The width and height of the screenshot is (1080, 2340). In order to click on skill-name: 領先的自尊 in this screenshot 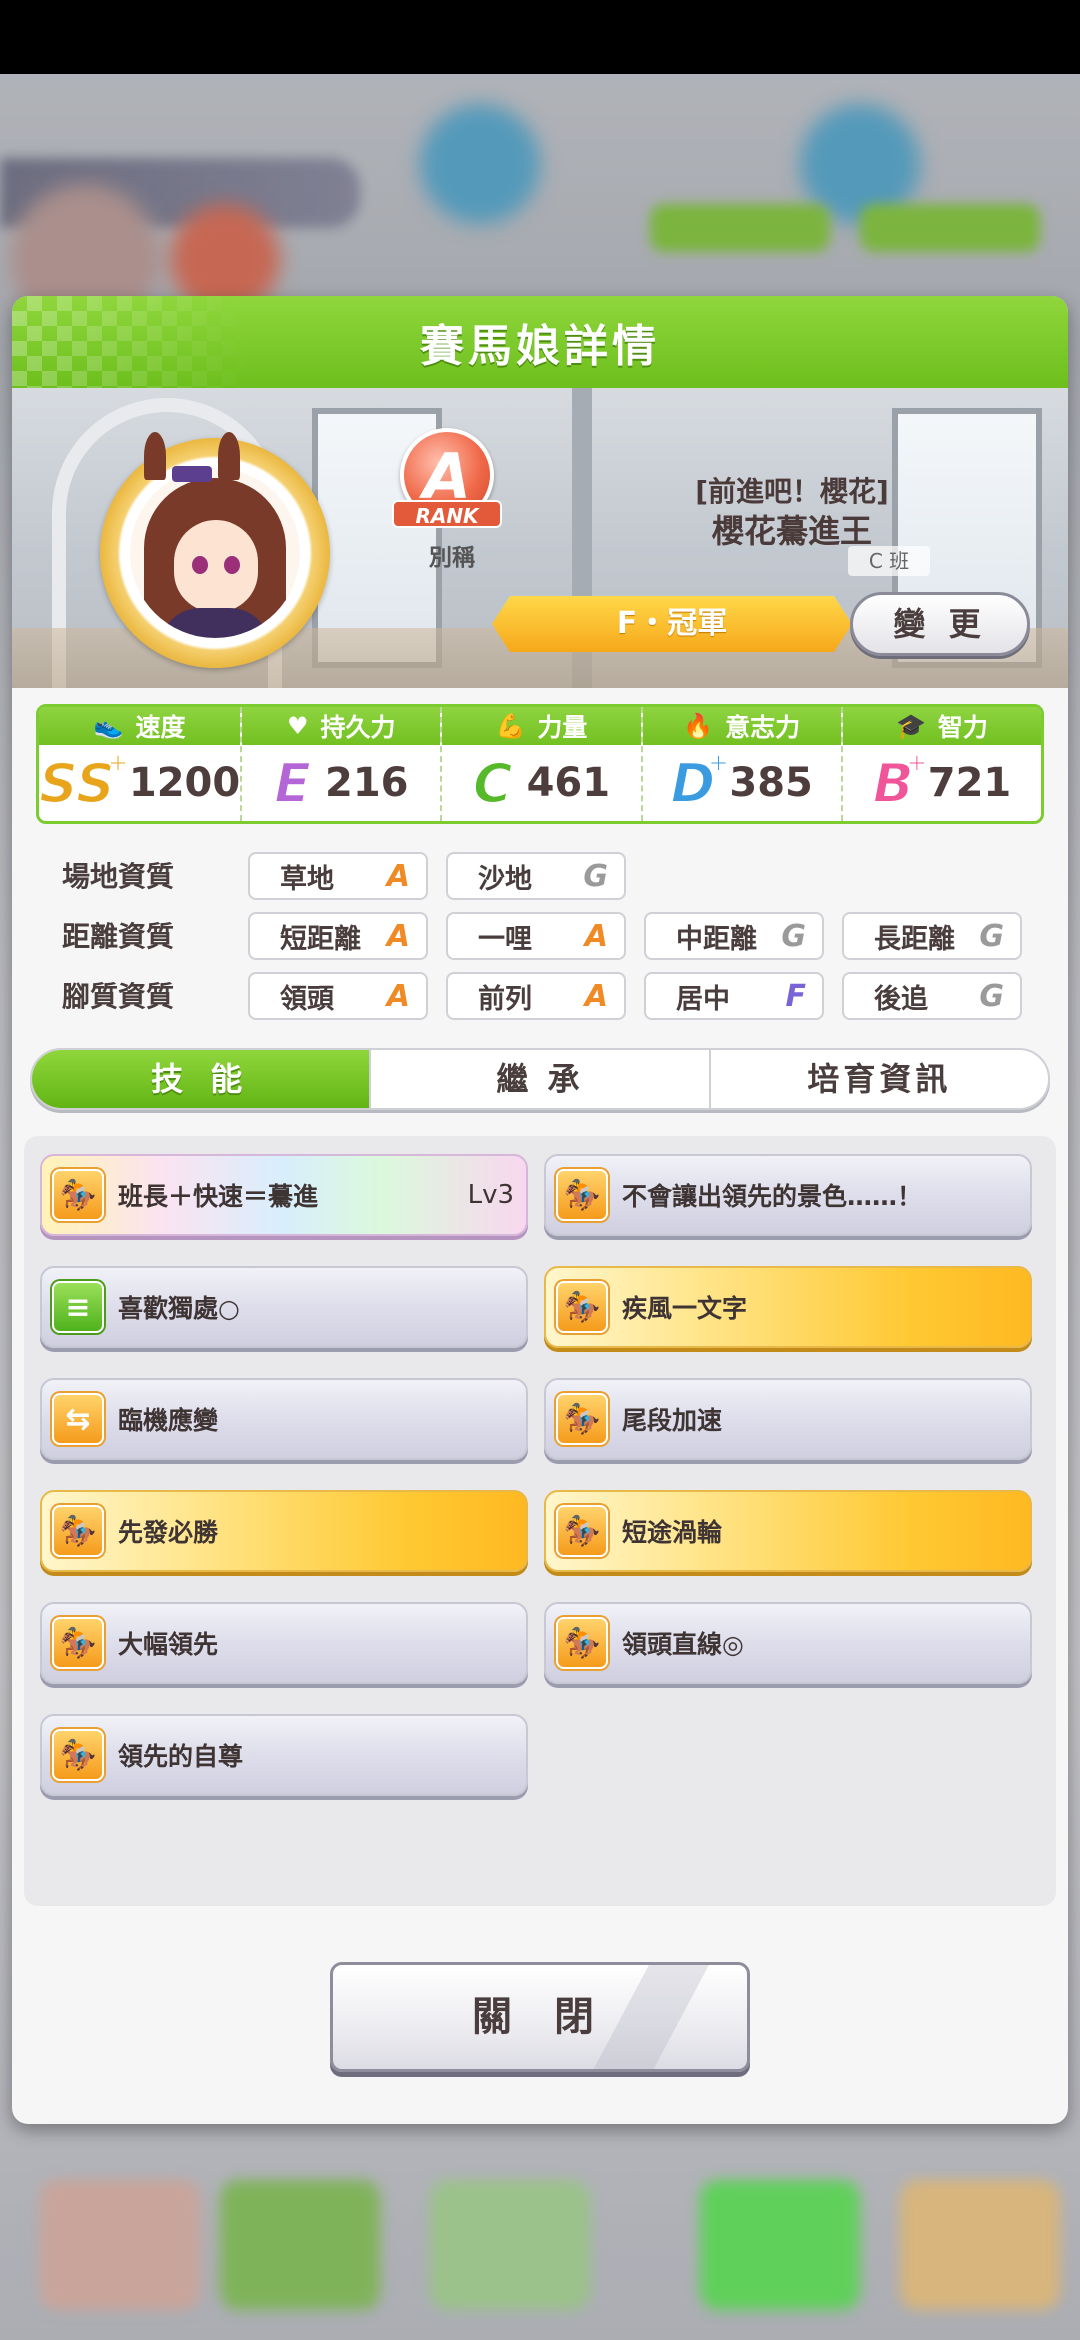, I will do `click(181, 1756)`.